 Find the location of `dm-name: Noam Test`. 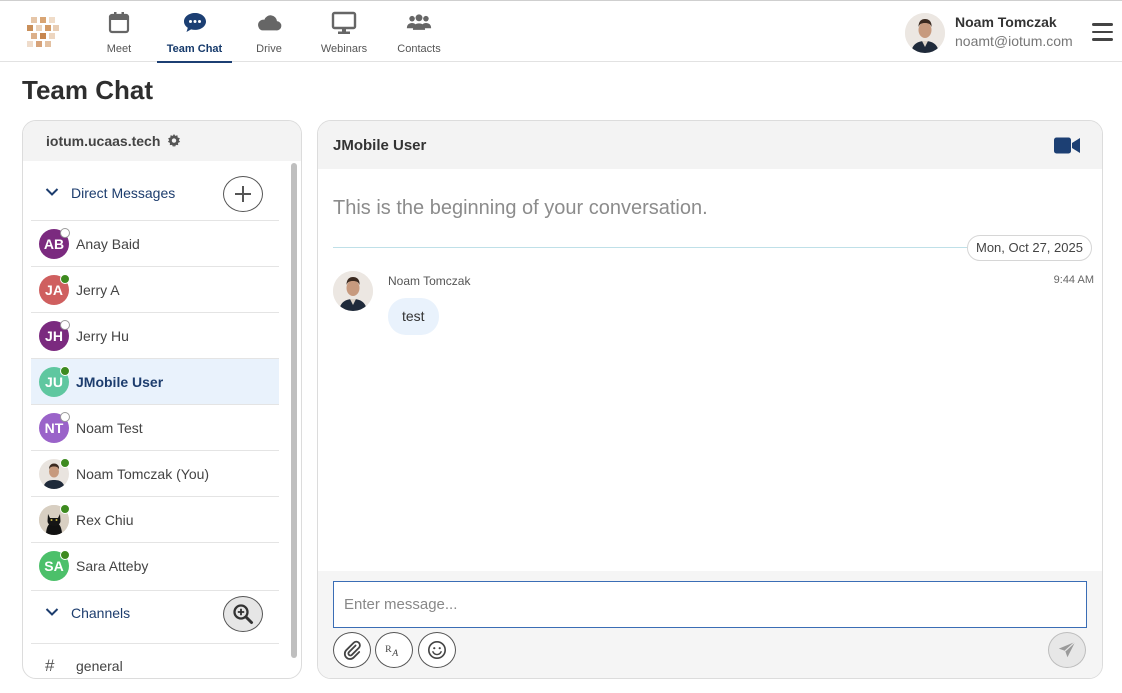

dm-name: Noam Test is located at coordinates (109, 428).